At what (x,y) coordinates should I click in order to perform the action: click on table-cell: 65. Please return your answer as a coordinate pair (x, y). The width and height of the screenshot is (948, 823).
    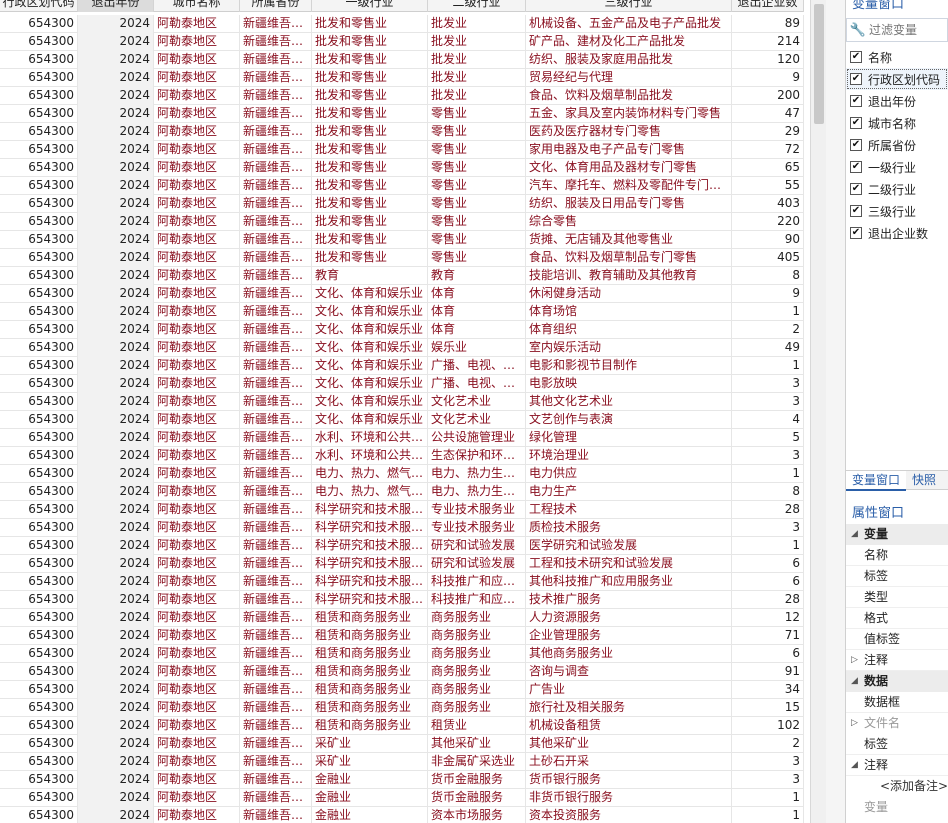
    Looking at the image, I should click on (768, 168).